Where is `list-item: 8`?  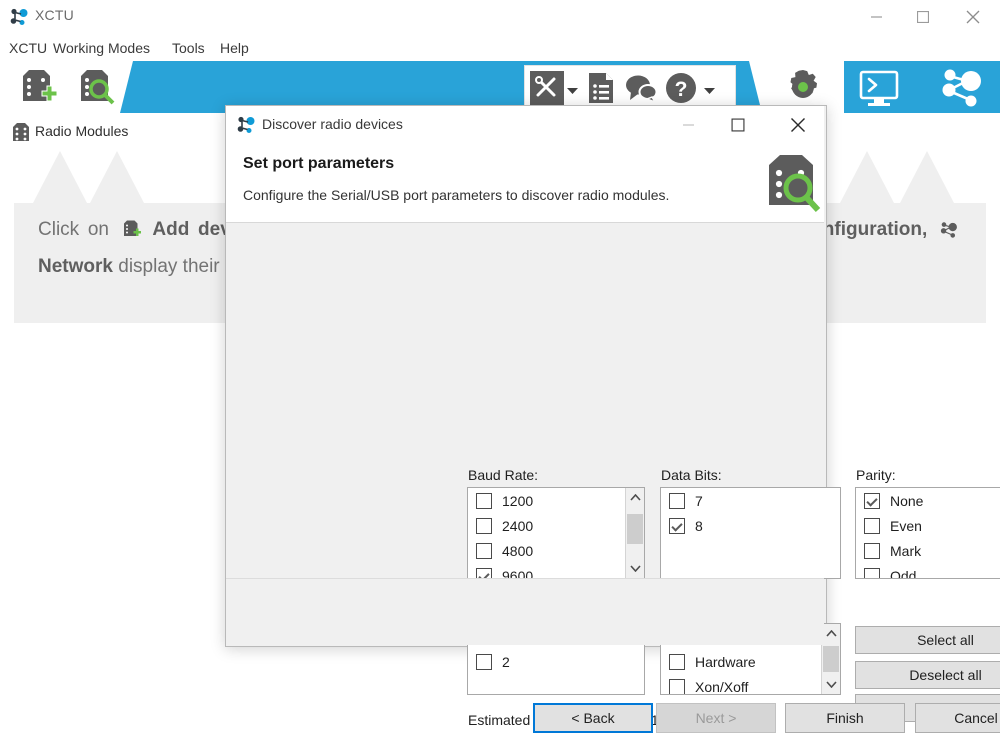 list-item: 8 is located at coordinates (750, 525).